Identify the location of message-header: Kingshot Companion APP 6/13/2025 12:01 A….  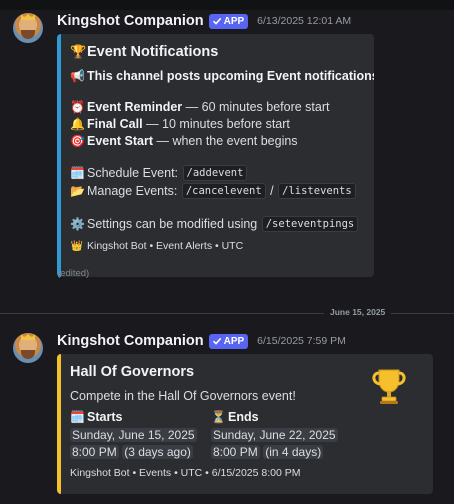
(204, 21).